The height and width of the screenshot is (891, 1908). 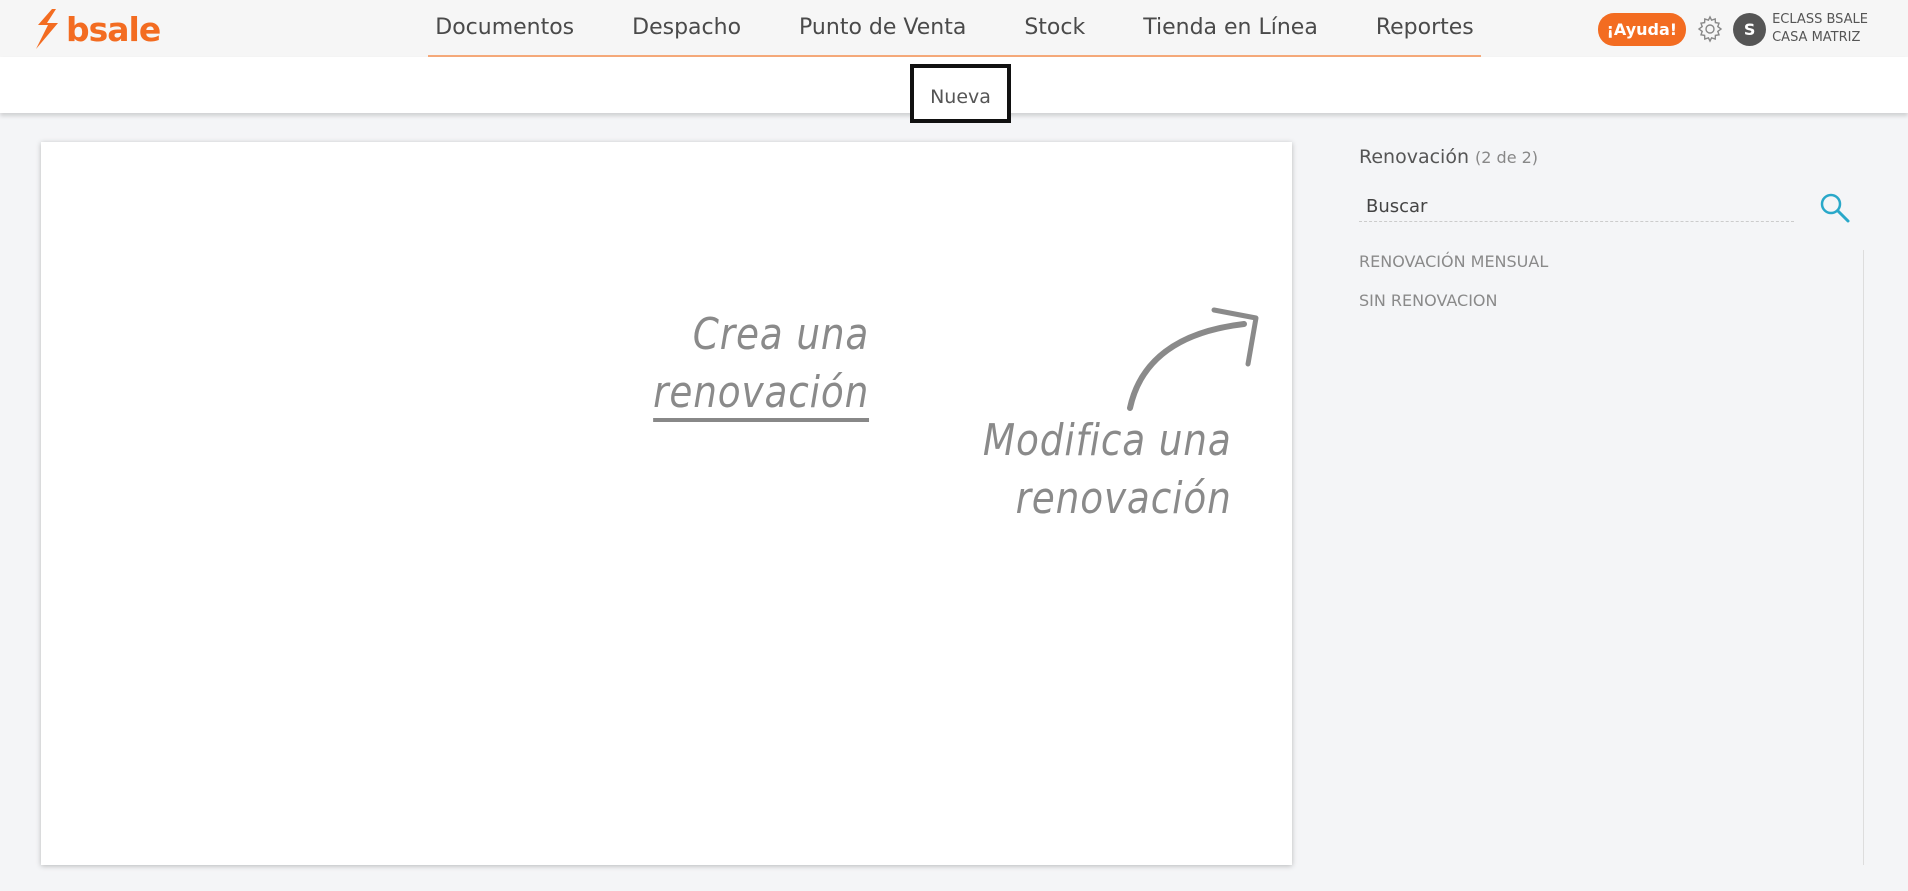 What do you see at coordinates (1425, 27) in the screenshot?
I see `nav-reportes: Reportes` at bounding box center [1425, 27].